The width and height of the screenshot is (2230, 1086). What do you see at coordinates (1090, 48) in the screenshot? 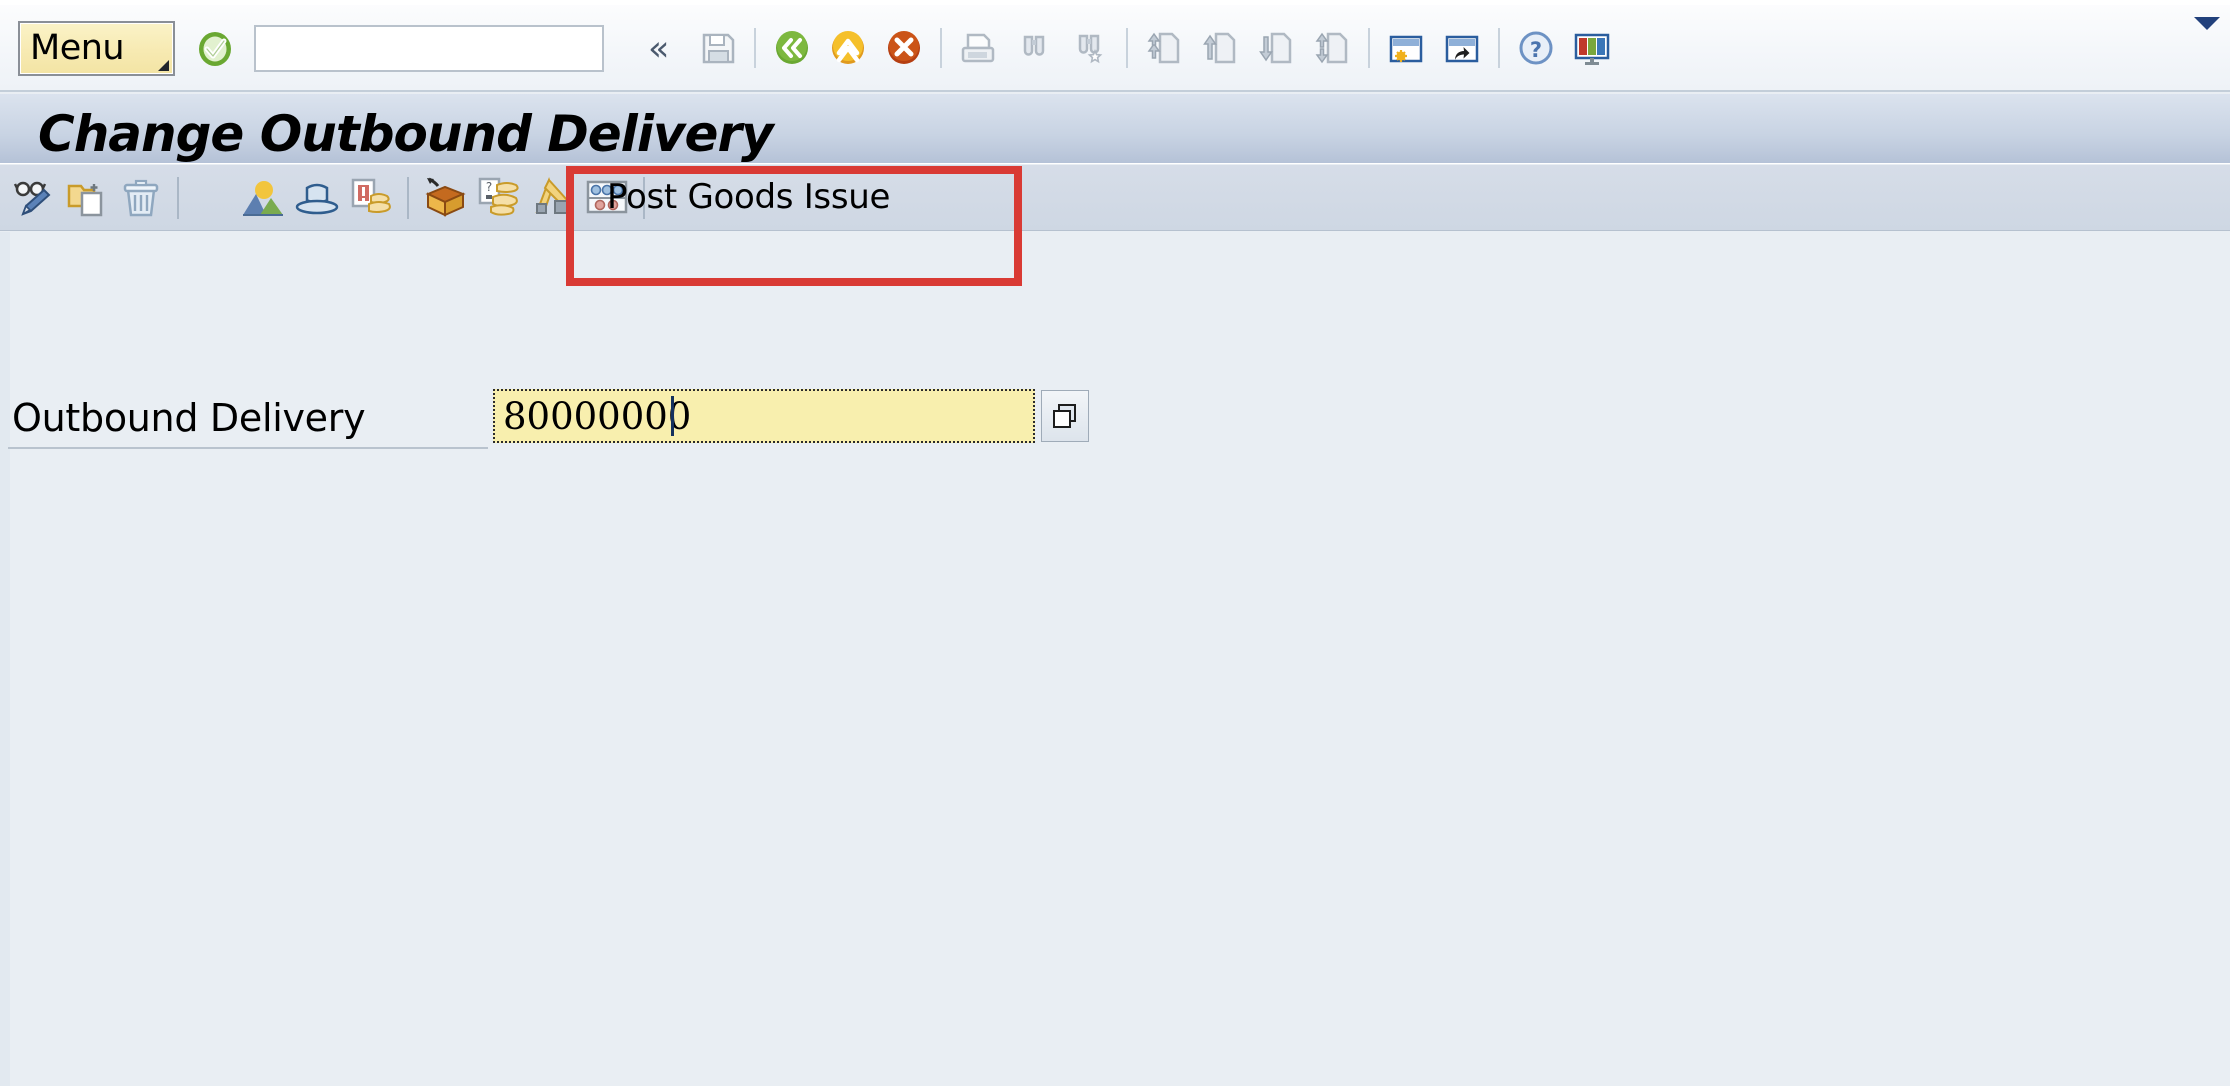
I see `find-next-icon` at bounding box center [1090, 48].